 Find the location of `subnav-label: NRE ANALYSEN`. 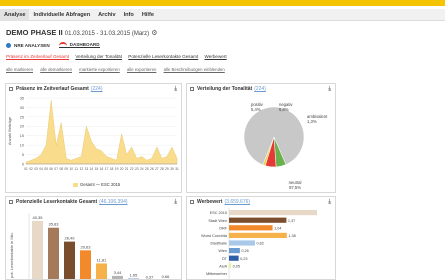

subnav-label: NRE ANALYSEN is located at coordinates (32, 45).